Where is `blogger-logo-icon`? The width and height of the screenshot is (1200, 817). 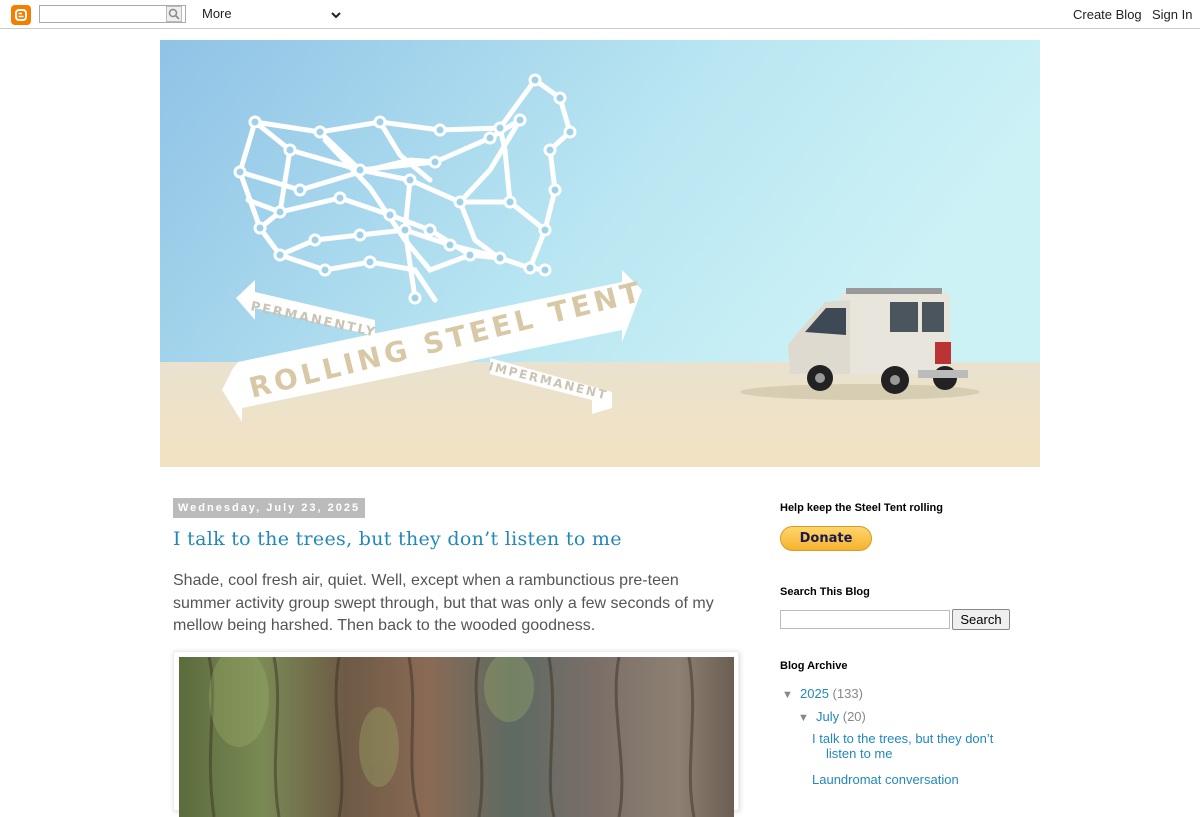 blogger-logo-icon is located at coordinates (21, 15).